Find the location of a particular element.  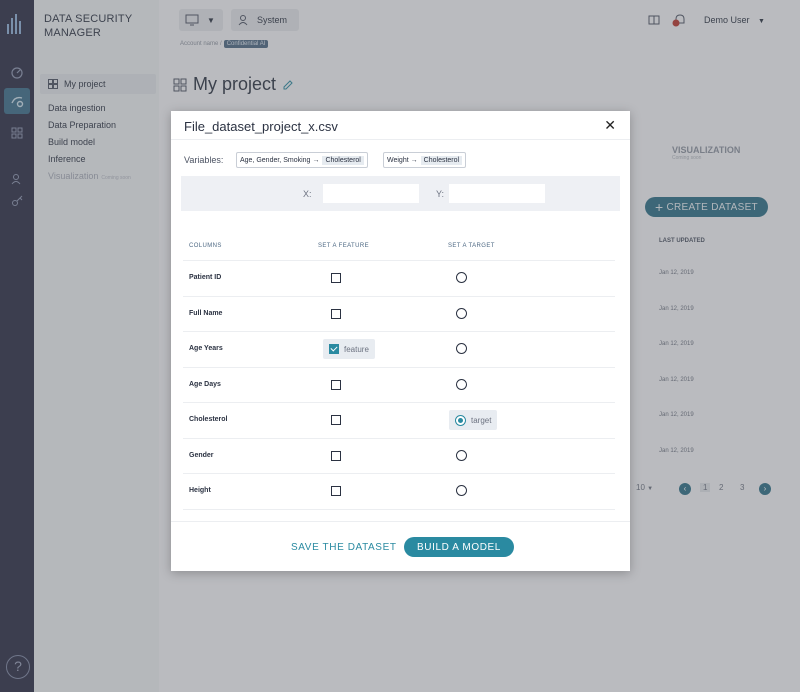

table-row: Height is located at coordinates (399, 491).